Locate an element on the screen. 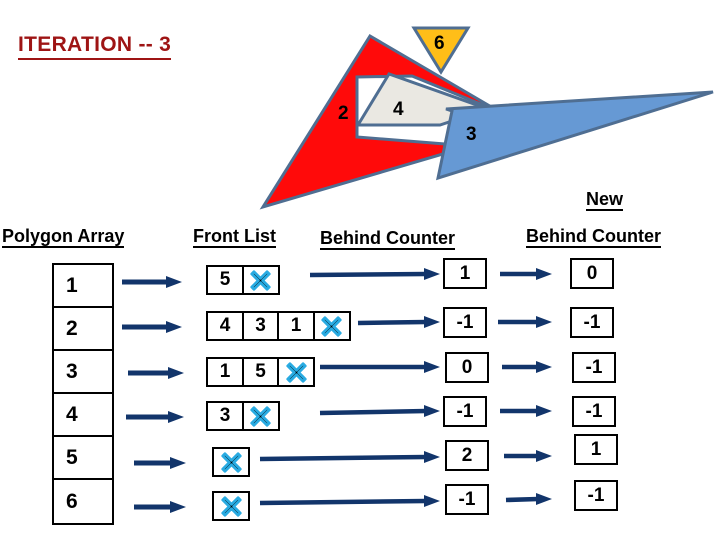  header-new: New is located at coordinates (605, 200).